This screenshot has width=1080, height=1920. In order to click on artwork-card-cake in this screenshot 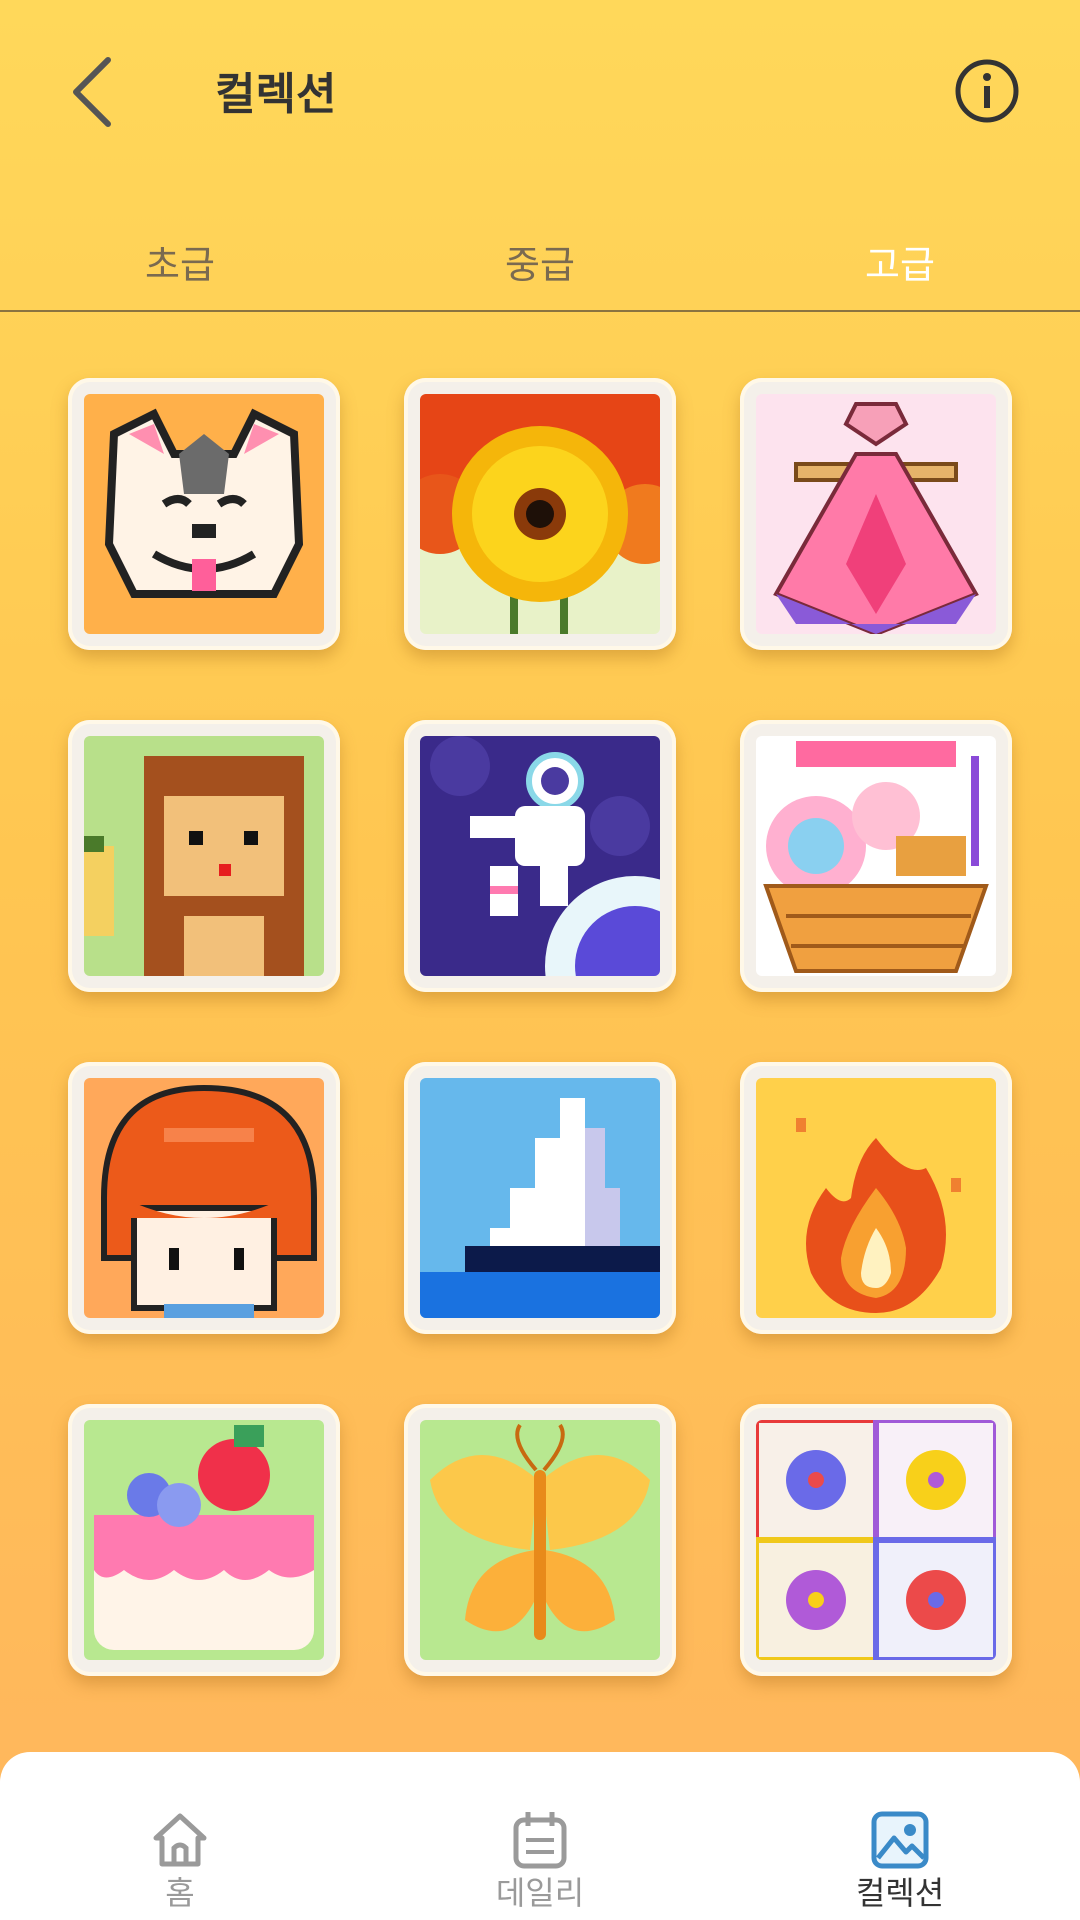, I will do `click(204, 1540)`.